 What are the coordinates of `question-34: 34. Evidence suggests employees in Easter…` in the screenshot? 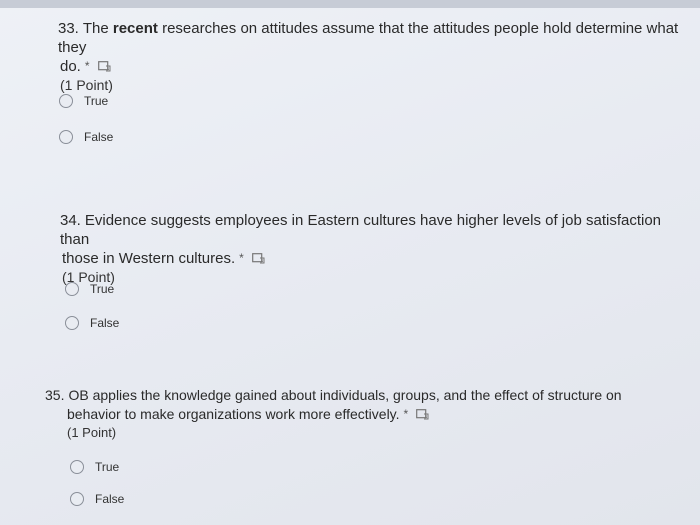 It's located at (375, 248).